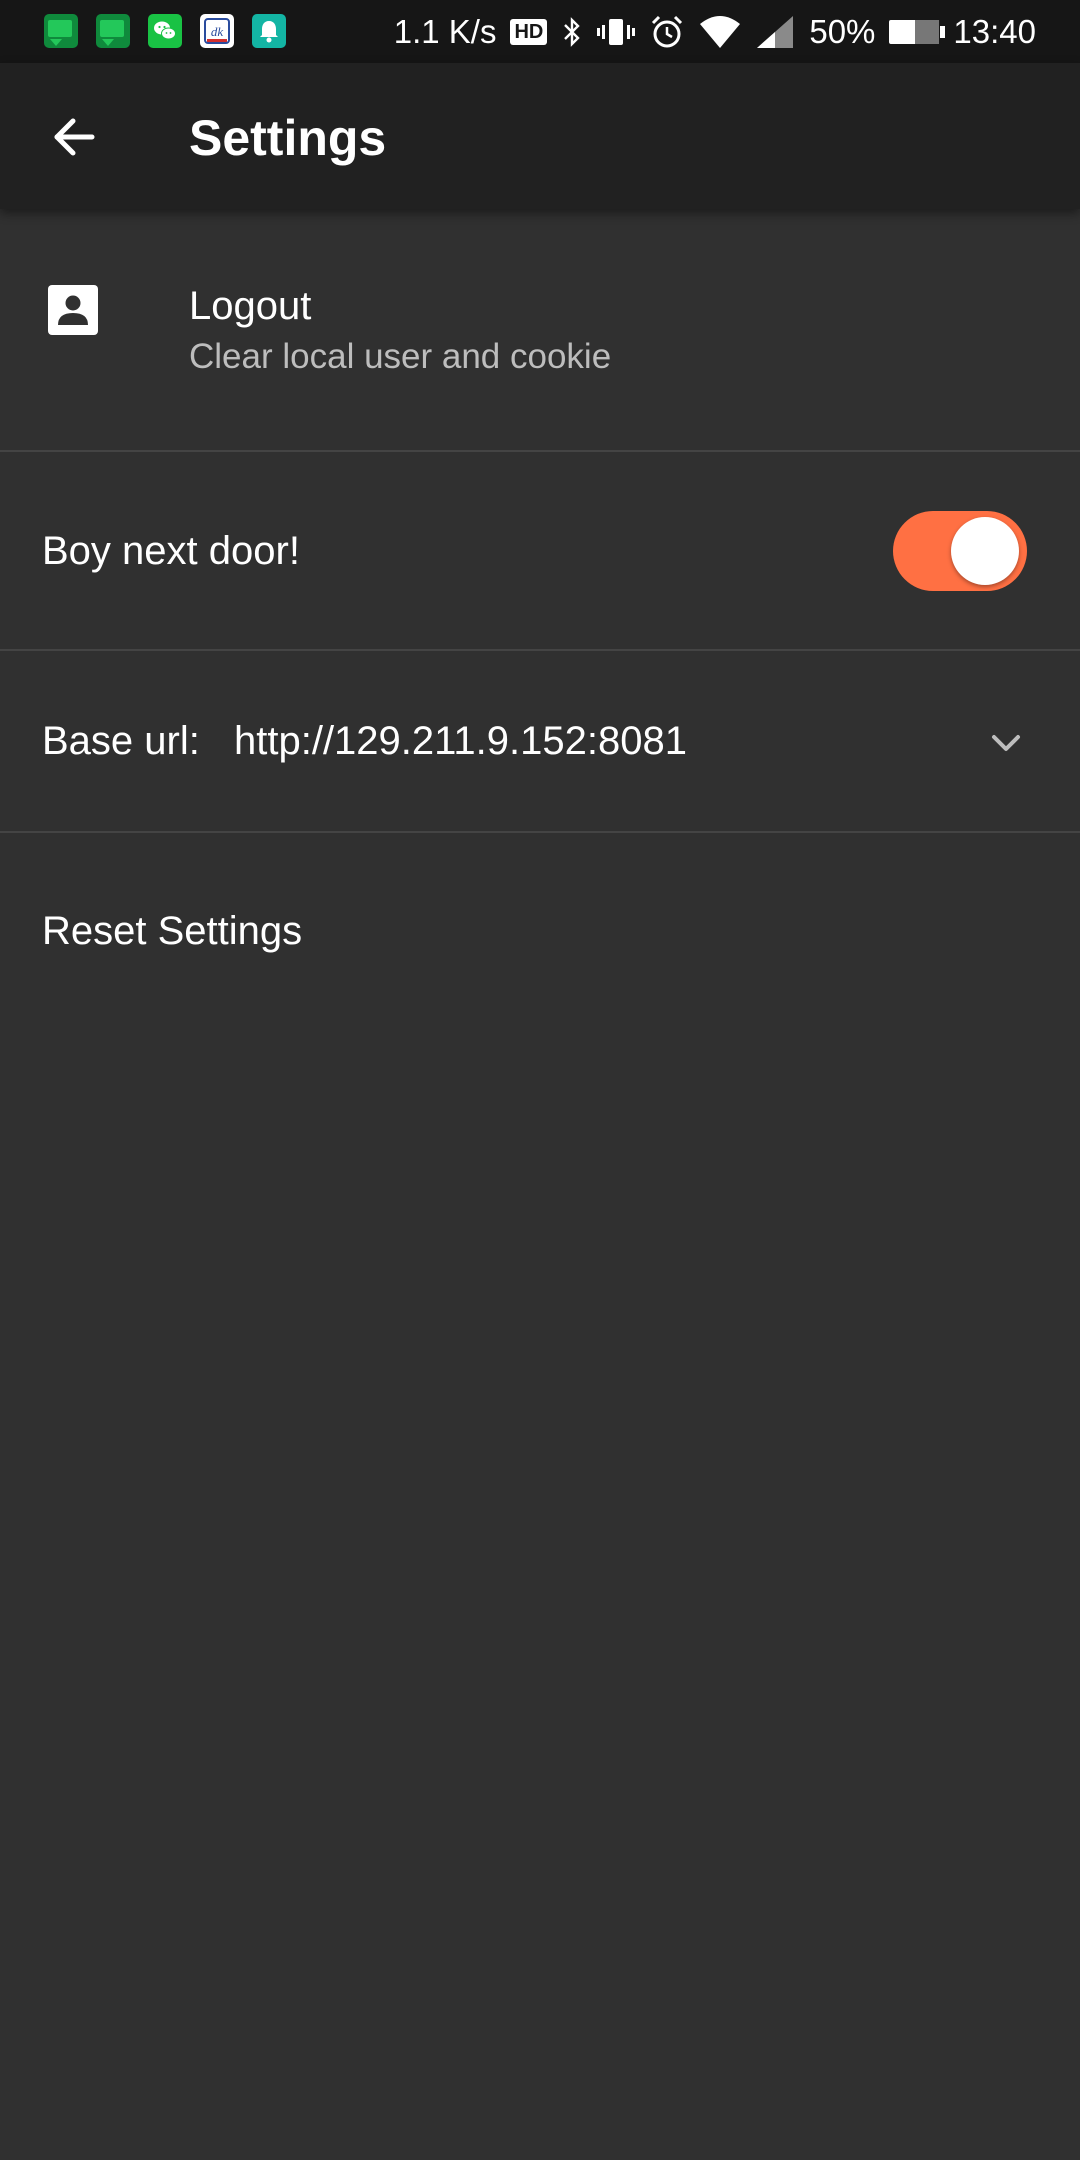 The image size is (1080, 2160). I want to click on status-indicators: 1.1 K/s HD 50% 13:40, so click(715, 31).